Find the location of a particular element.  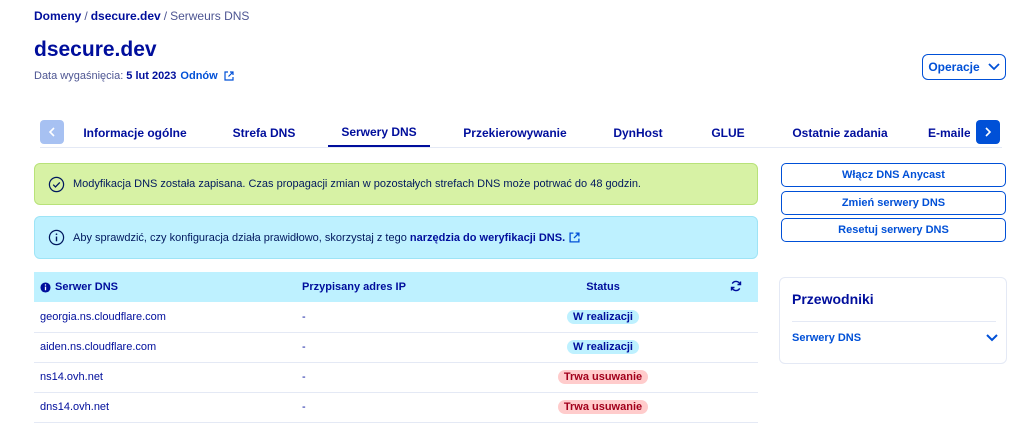

column-header-ip: Przypisany adres IP is located at coordinates (397, 287).